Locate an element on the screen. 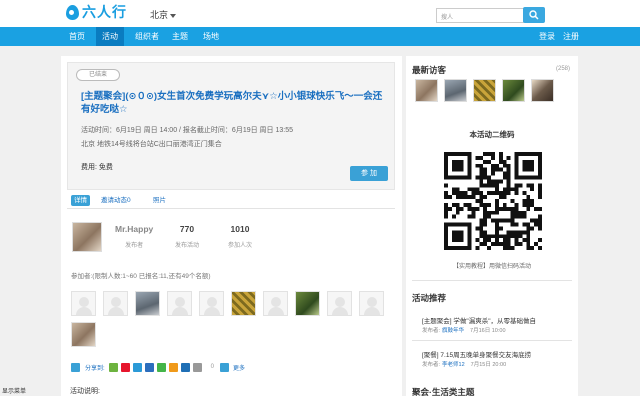 This screenshot has height=396, width=640. author-link: 旗鼓年华 is located at coordinates (453, 331).